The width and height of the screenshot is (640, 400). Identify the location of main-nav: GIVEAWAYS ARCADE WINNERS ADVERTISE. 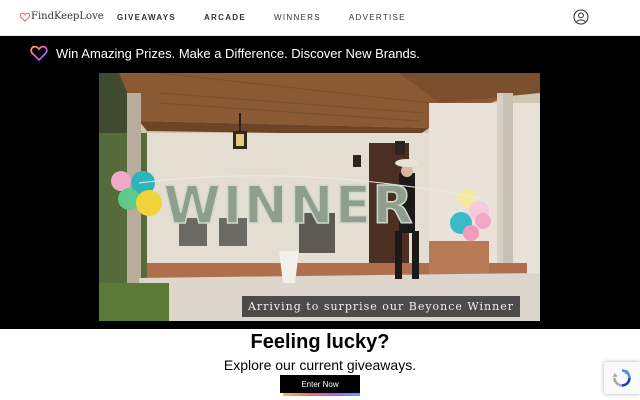
(275, 17).